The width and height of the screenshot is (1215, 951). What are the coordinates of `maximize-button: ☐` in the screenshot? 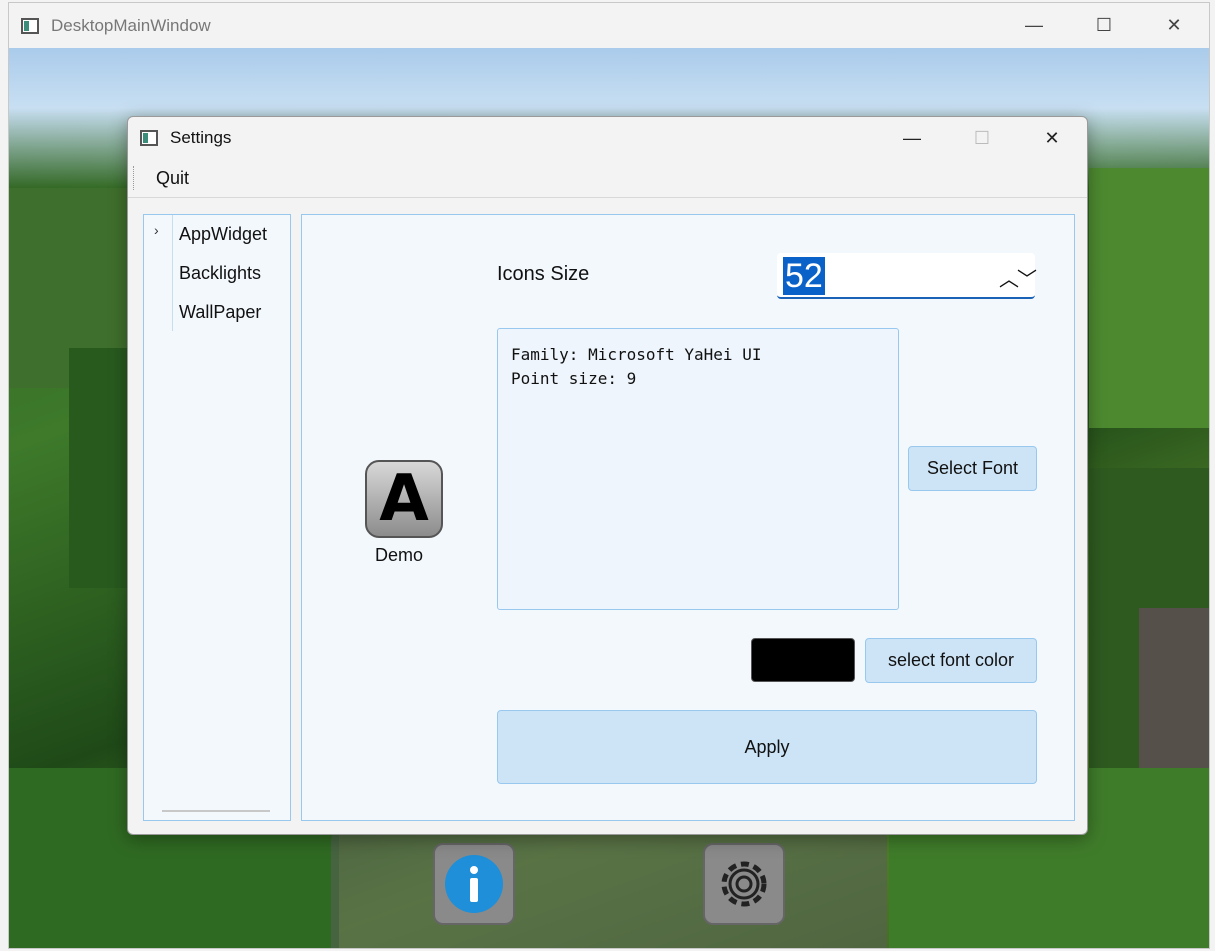 It's located at (1104, 25).